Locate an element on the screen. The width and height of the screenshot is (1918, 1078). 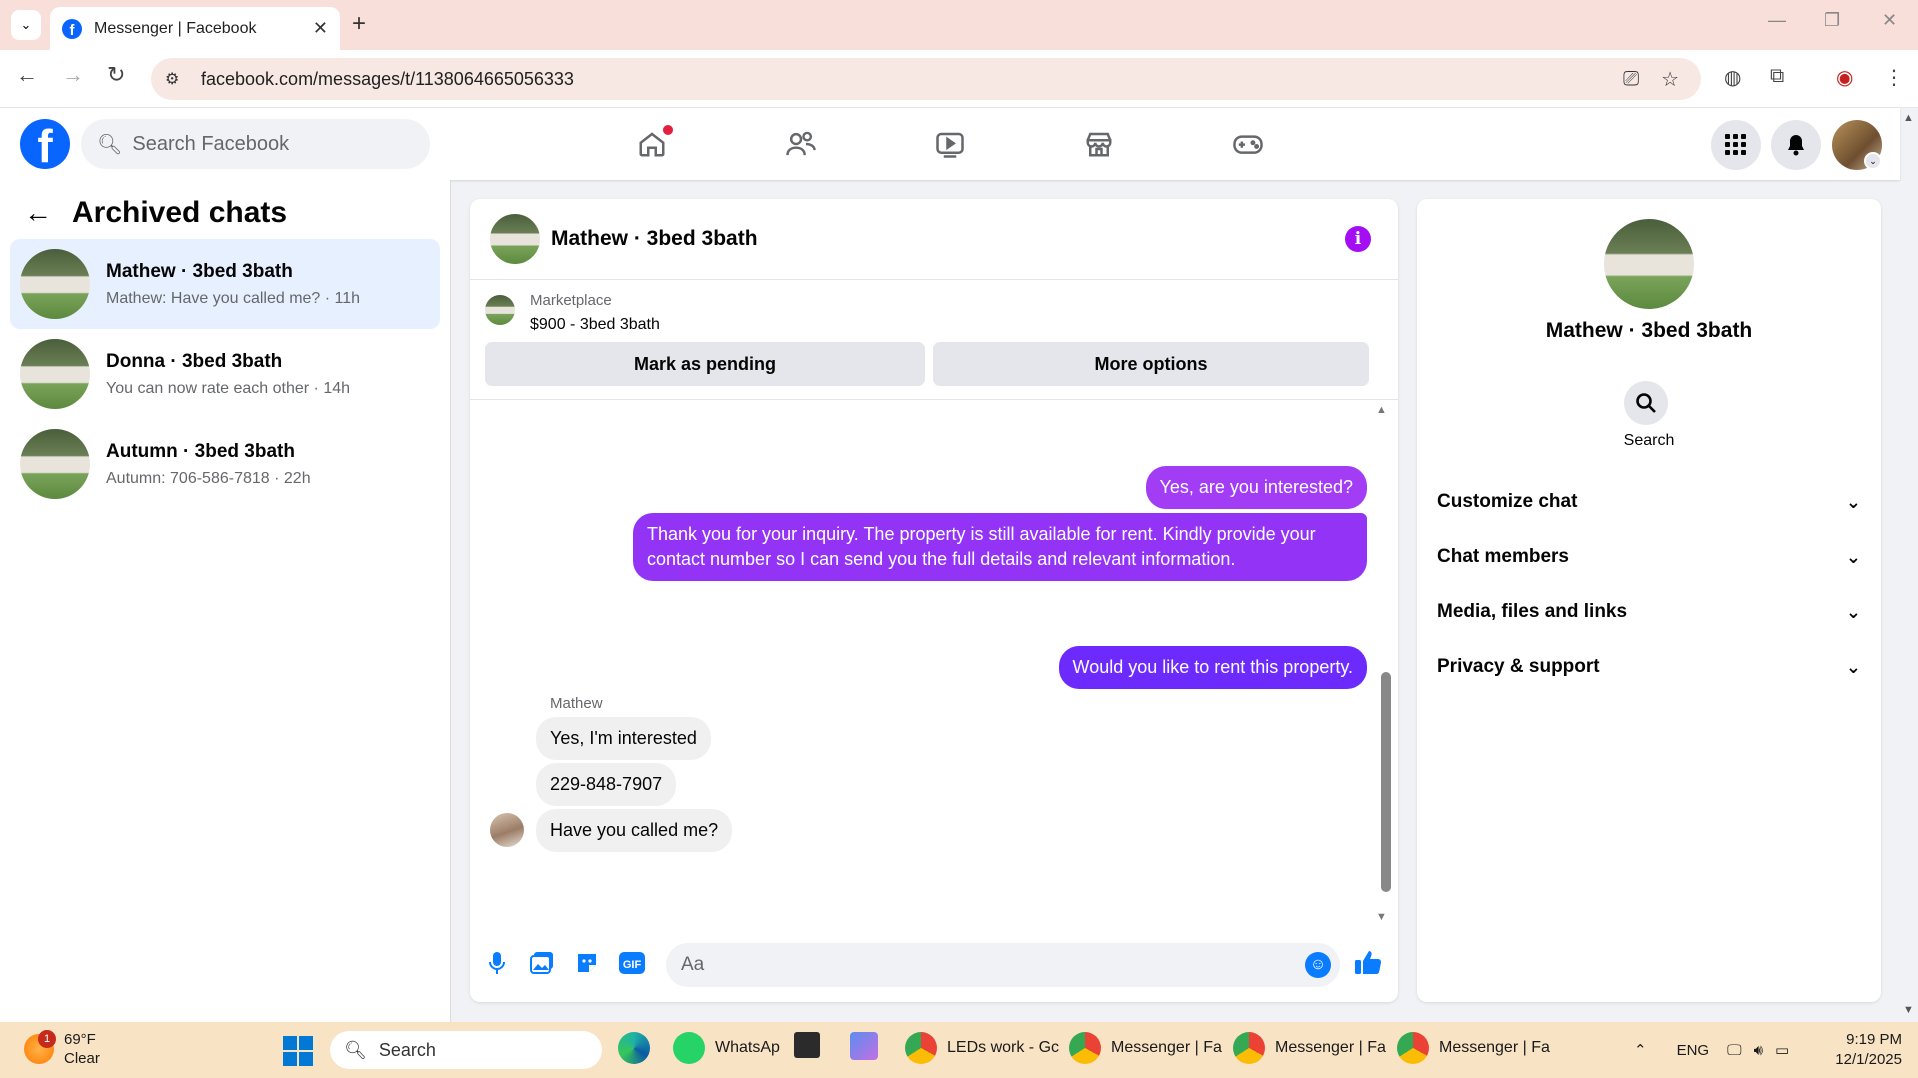
sender-name: Mathew is located at coordinates (576, 703).